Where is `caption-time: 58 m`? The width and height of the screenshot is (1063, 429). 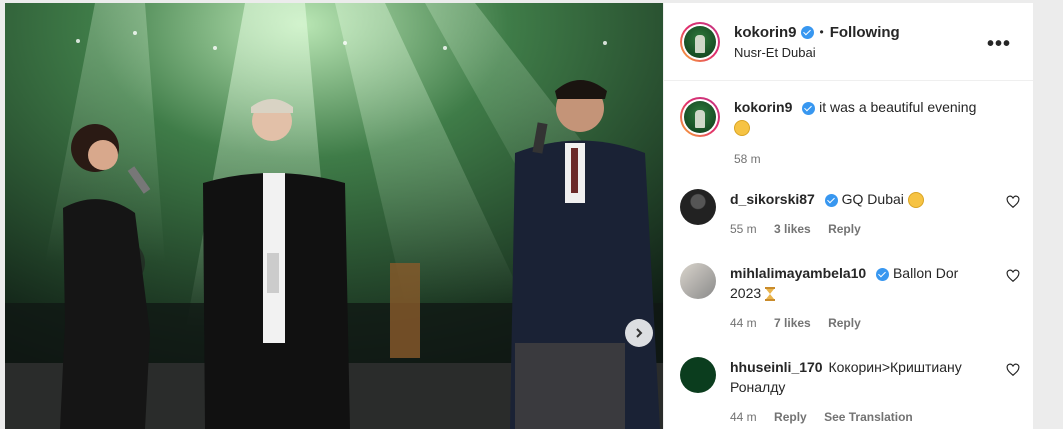 caption-time: 58 m is located at coordinates (747, 159).